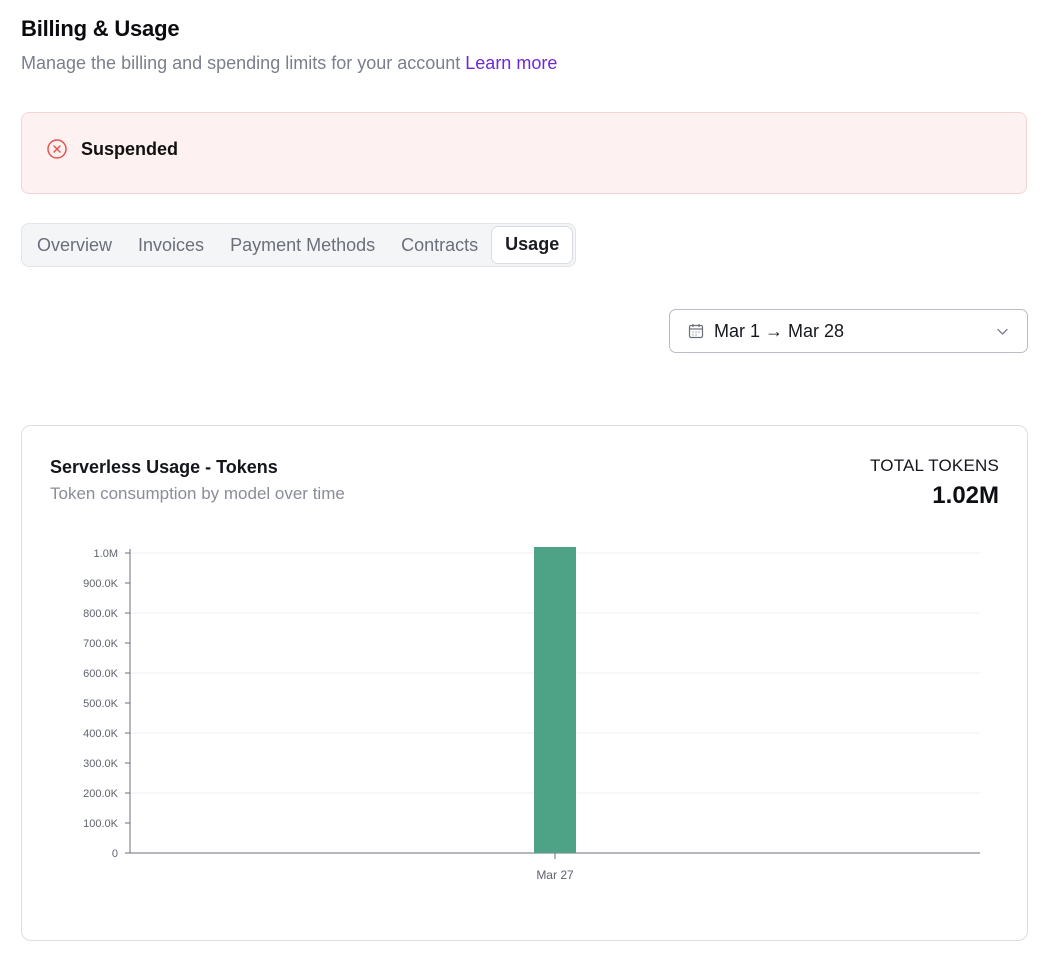 Image resolution: width=1058 pixels, height=968 pixels. I want to click on tab-usage: Usage, so click(532, 245).